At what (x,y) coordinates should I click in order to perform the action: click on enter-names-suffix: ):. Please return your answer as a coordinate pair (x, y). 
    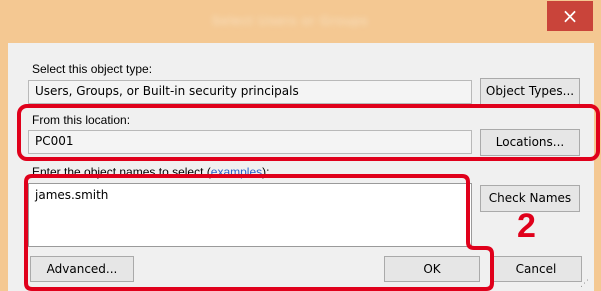
    Looking at the image, I should click on (266, 172).